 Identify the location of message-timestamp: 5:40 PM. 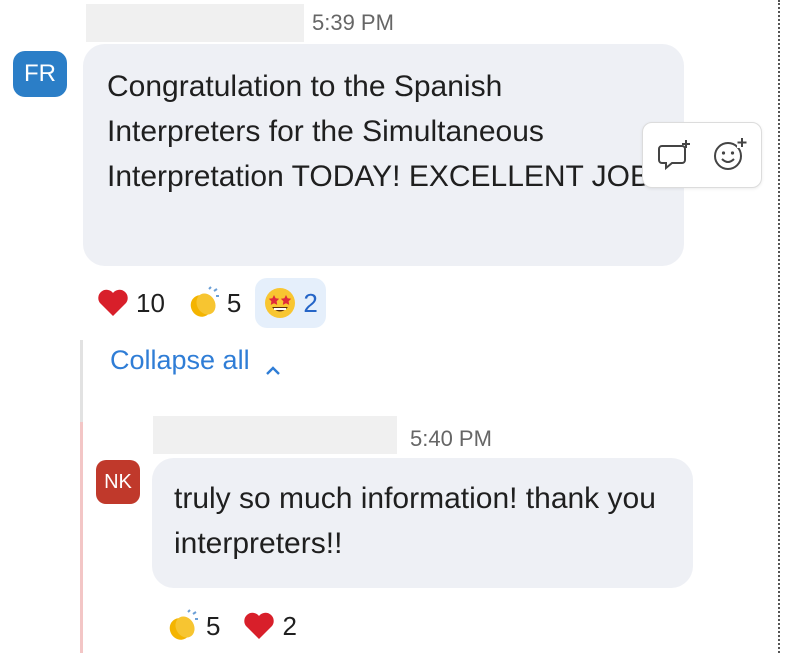
(451, 438).